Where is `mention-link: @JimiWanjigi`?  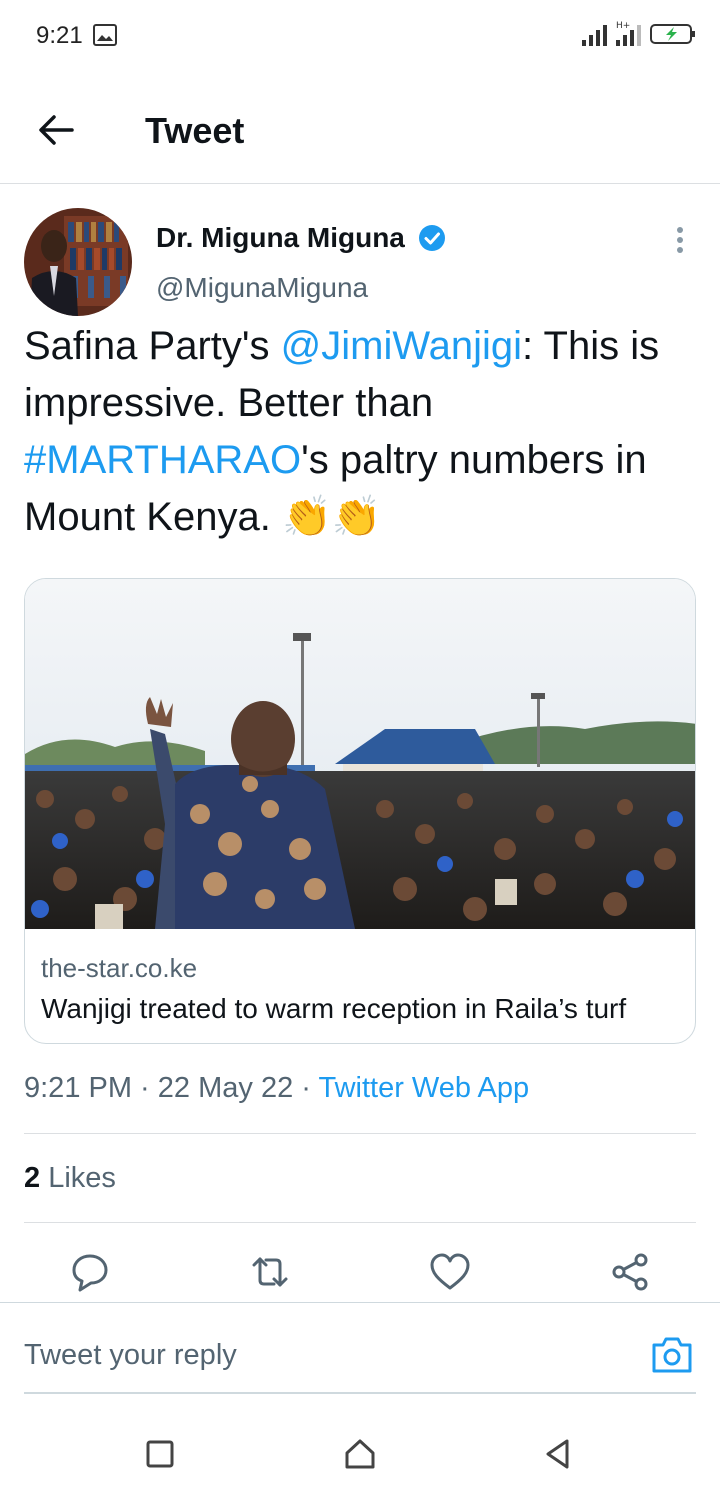
mention-link: @JimiWanjigi is located at coordinates (401, 346).